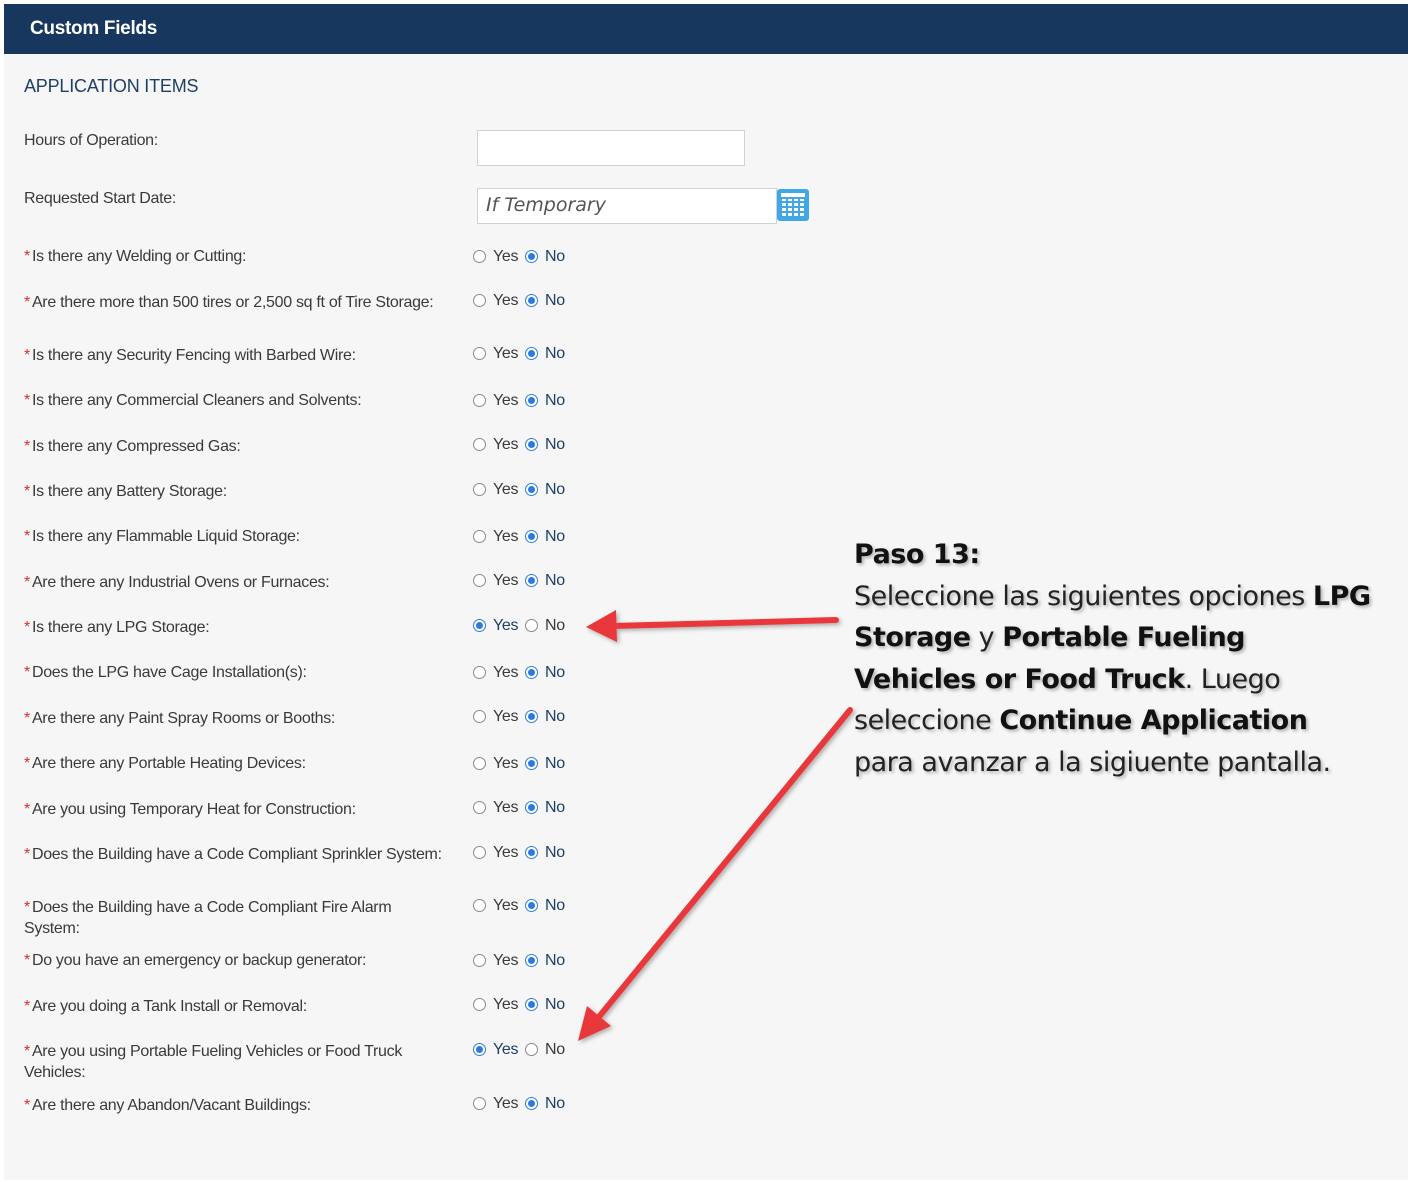 This screenshot has height=1182, width=1408. I want to click on arrow-fueling, so click(724, 864).